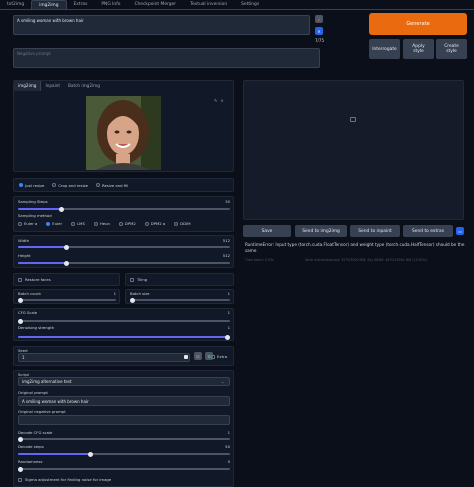  I want to click on sampling-method-option: LMS, so click(78, 223).